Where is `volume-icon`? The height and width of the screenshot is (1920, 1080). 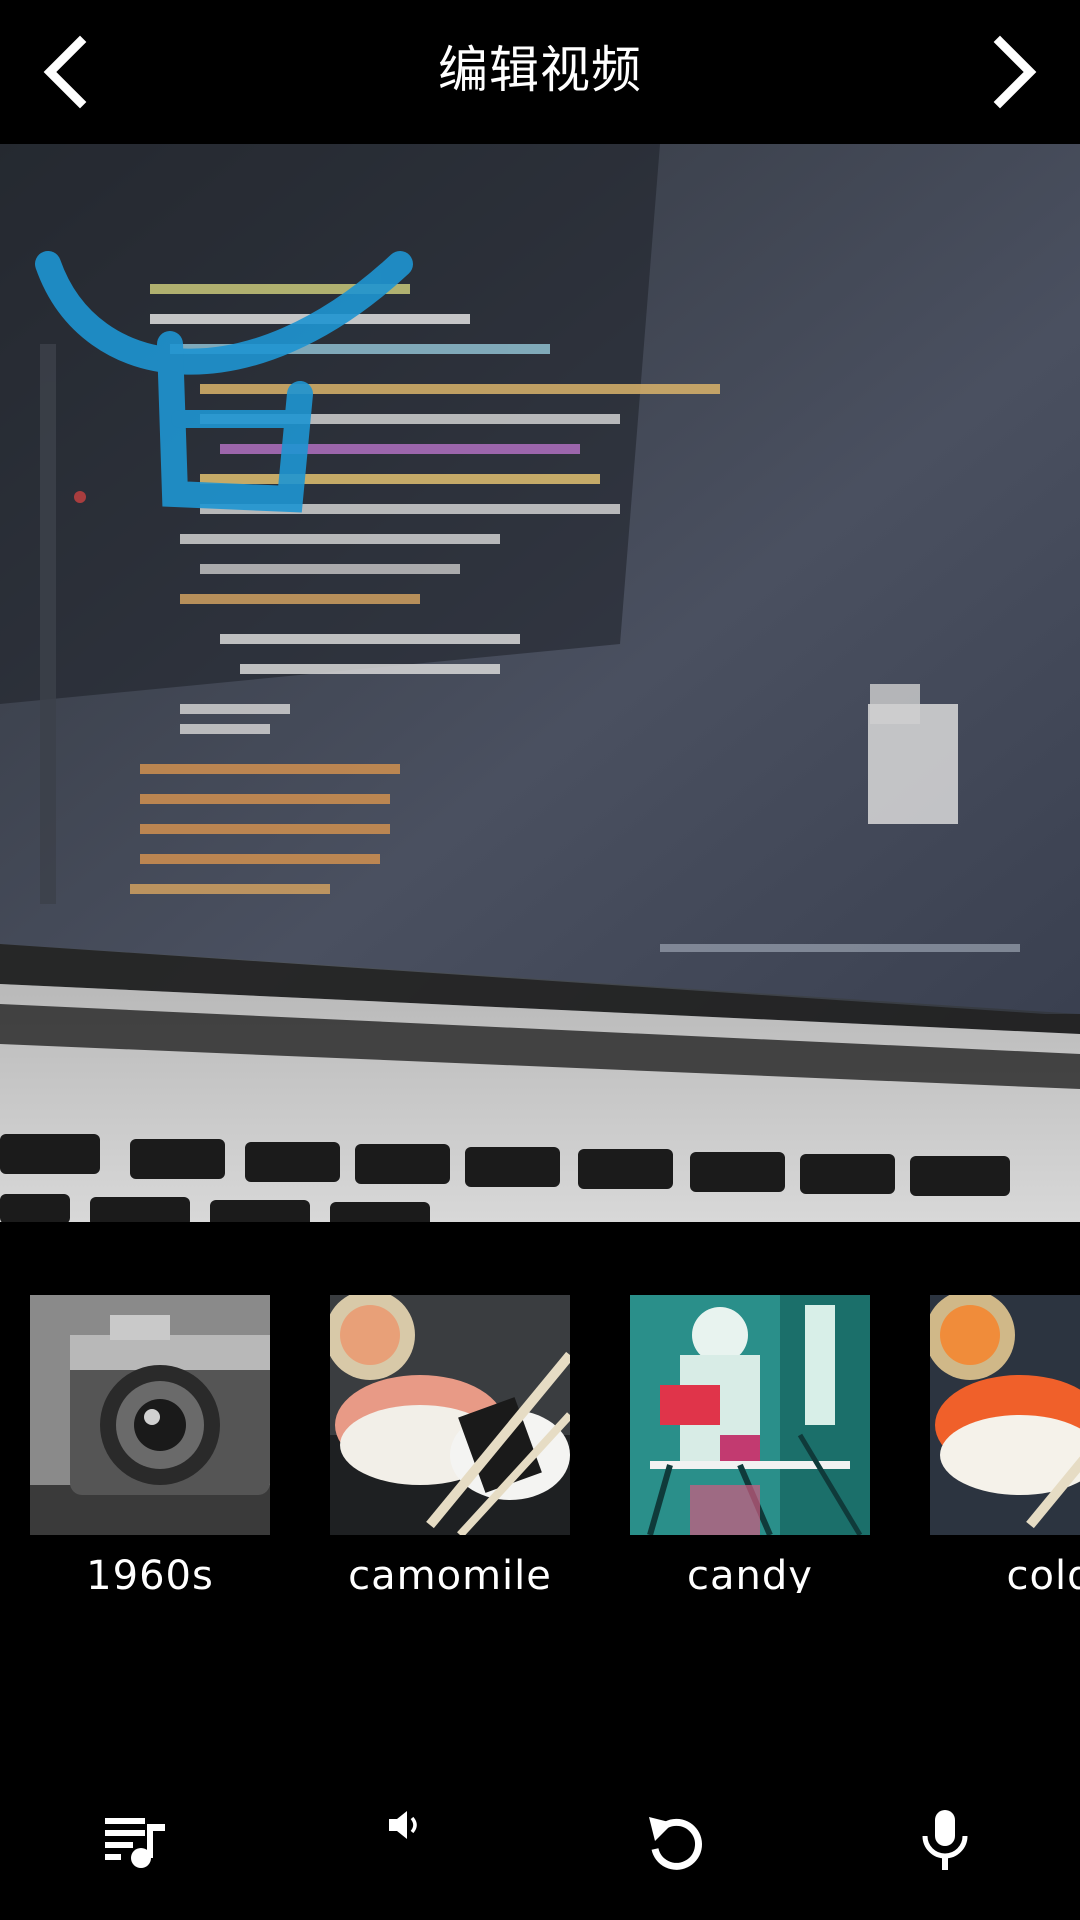 volume-icon is located at coordinates (403, 1825).